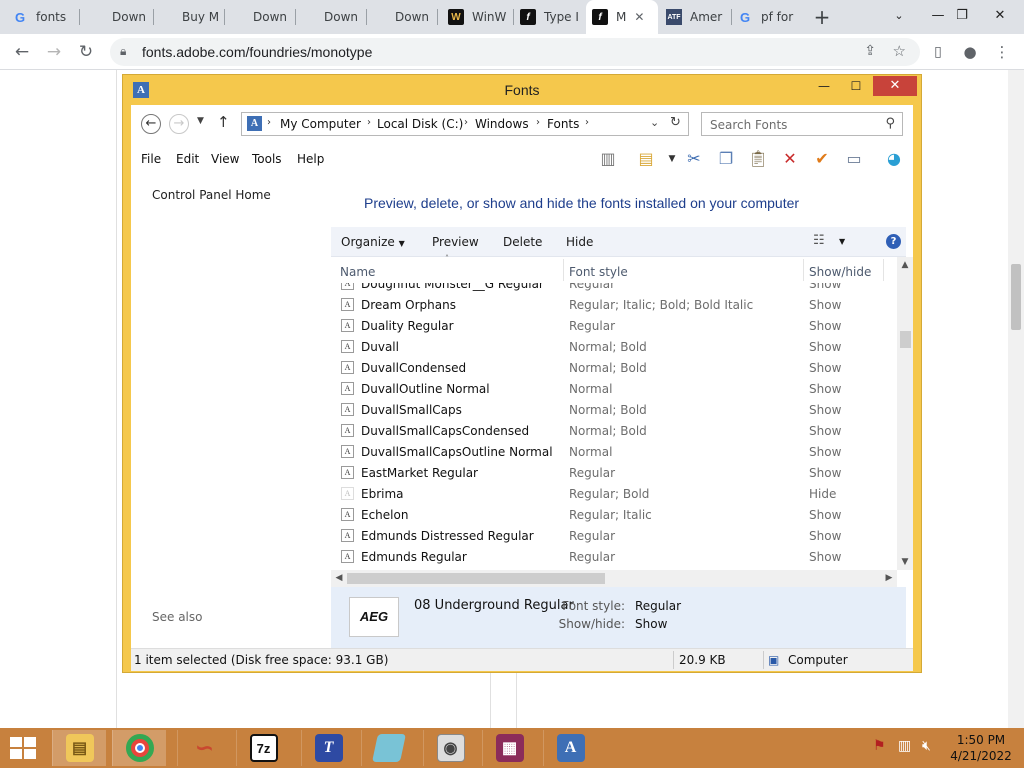  What do you see at coordinates (263, 748) in the screenshot?
I see `taskbar-7zip: 7z` at bounding box center [263, 748].